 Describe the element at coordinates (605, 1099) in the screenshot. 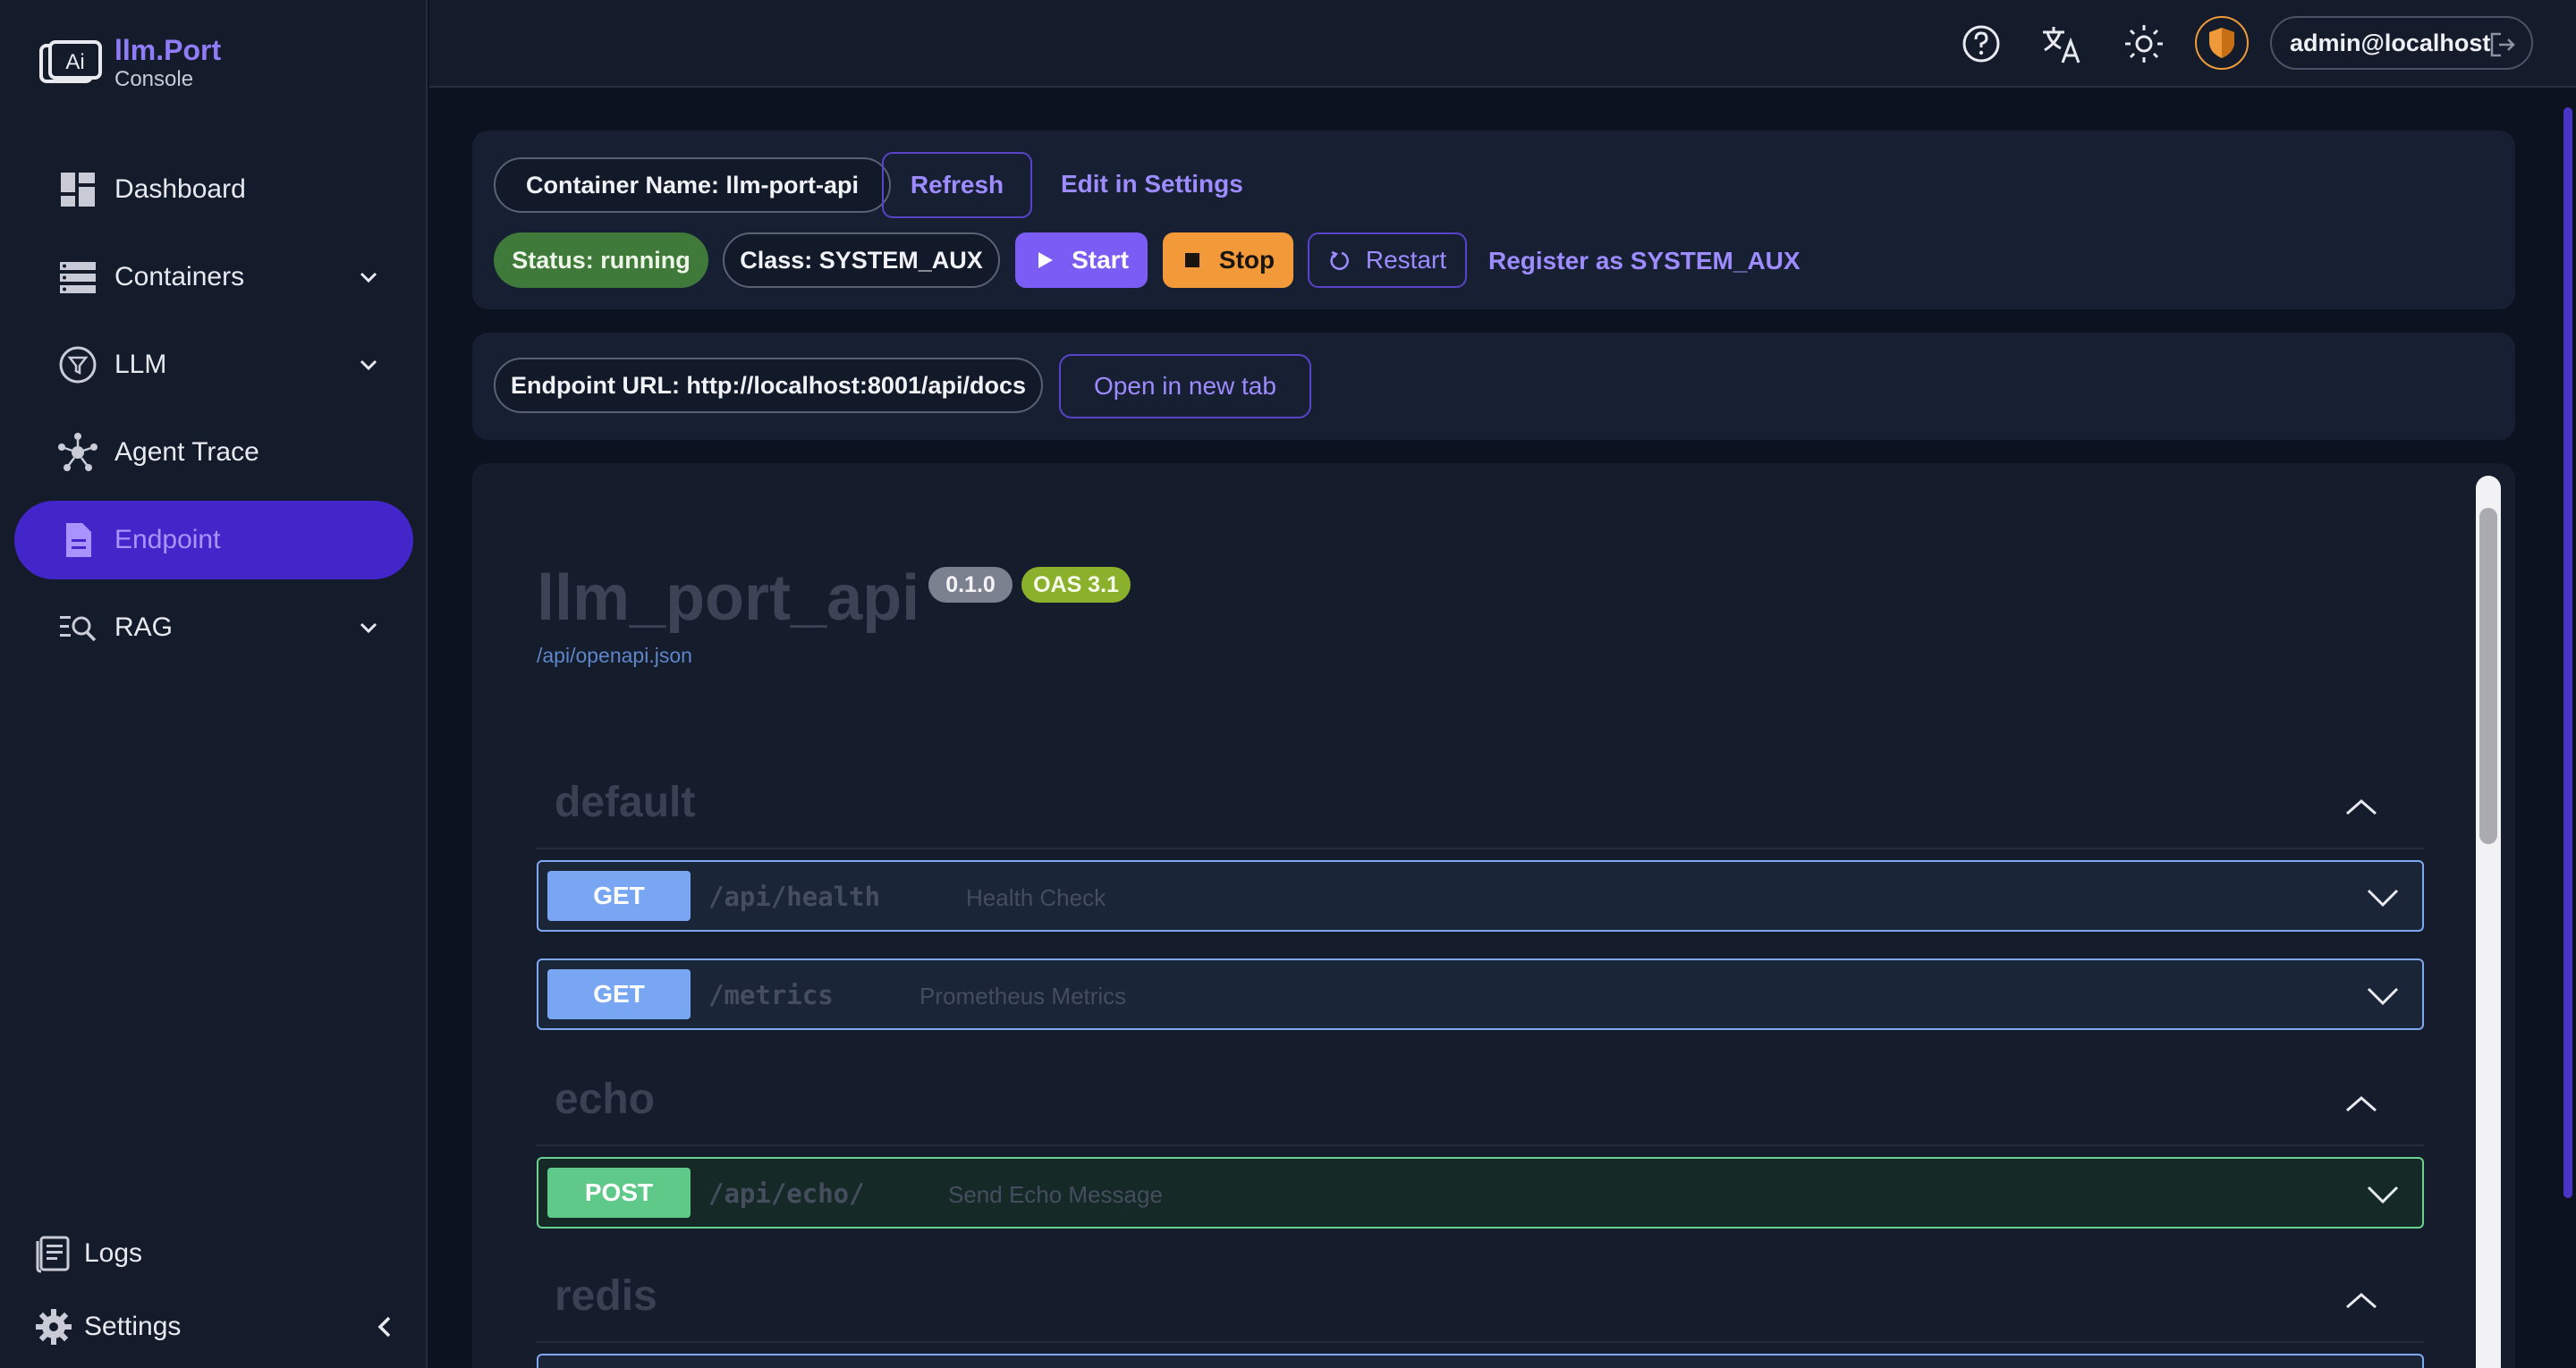

I see `tag-echo-title: echo` at that location.